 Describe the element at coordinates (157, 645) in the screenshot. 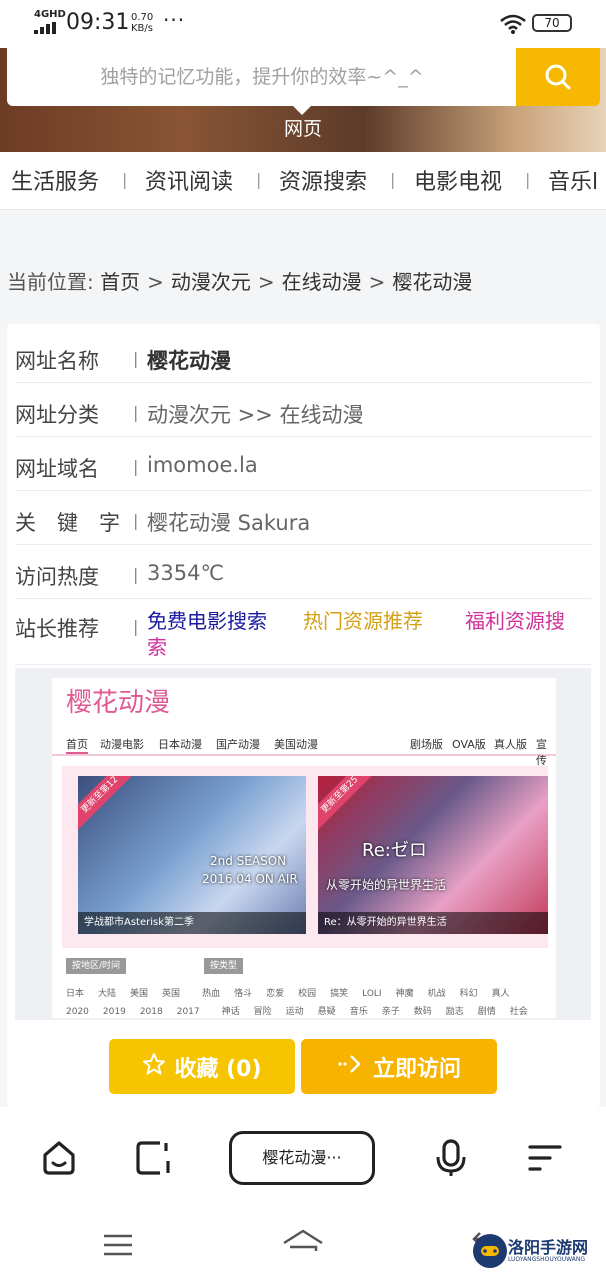

I see `recommend-link-welfare-search-cont: 索` at that location.